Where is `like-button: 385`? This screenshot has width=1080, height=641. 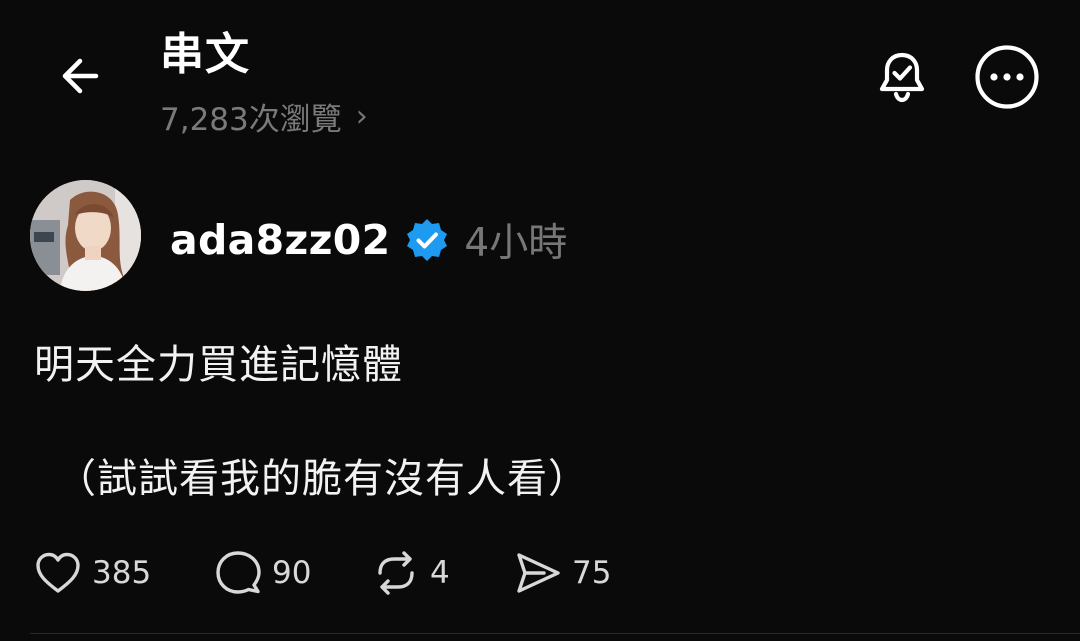 like-button: 385 is located at coordinates (124, 573).